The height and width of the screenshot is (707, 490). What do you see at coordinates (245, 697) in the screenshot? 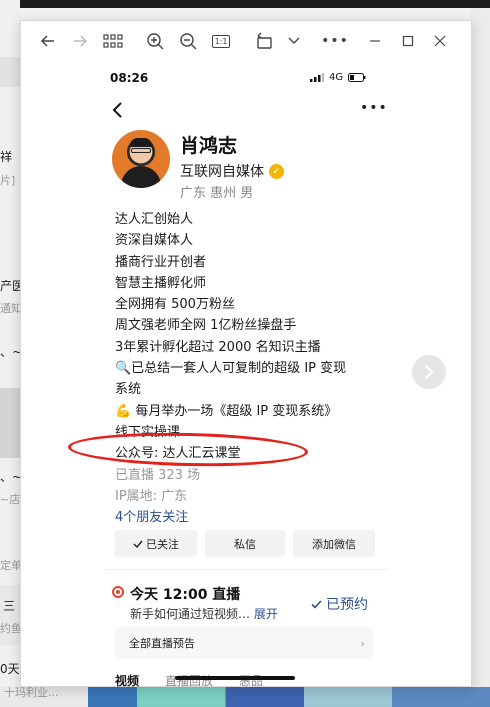
I see `background-taskbar` at bounding box center [245, 697].